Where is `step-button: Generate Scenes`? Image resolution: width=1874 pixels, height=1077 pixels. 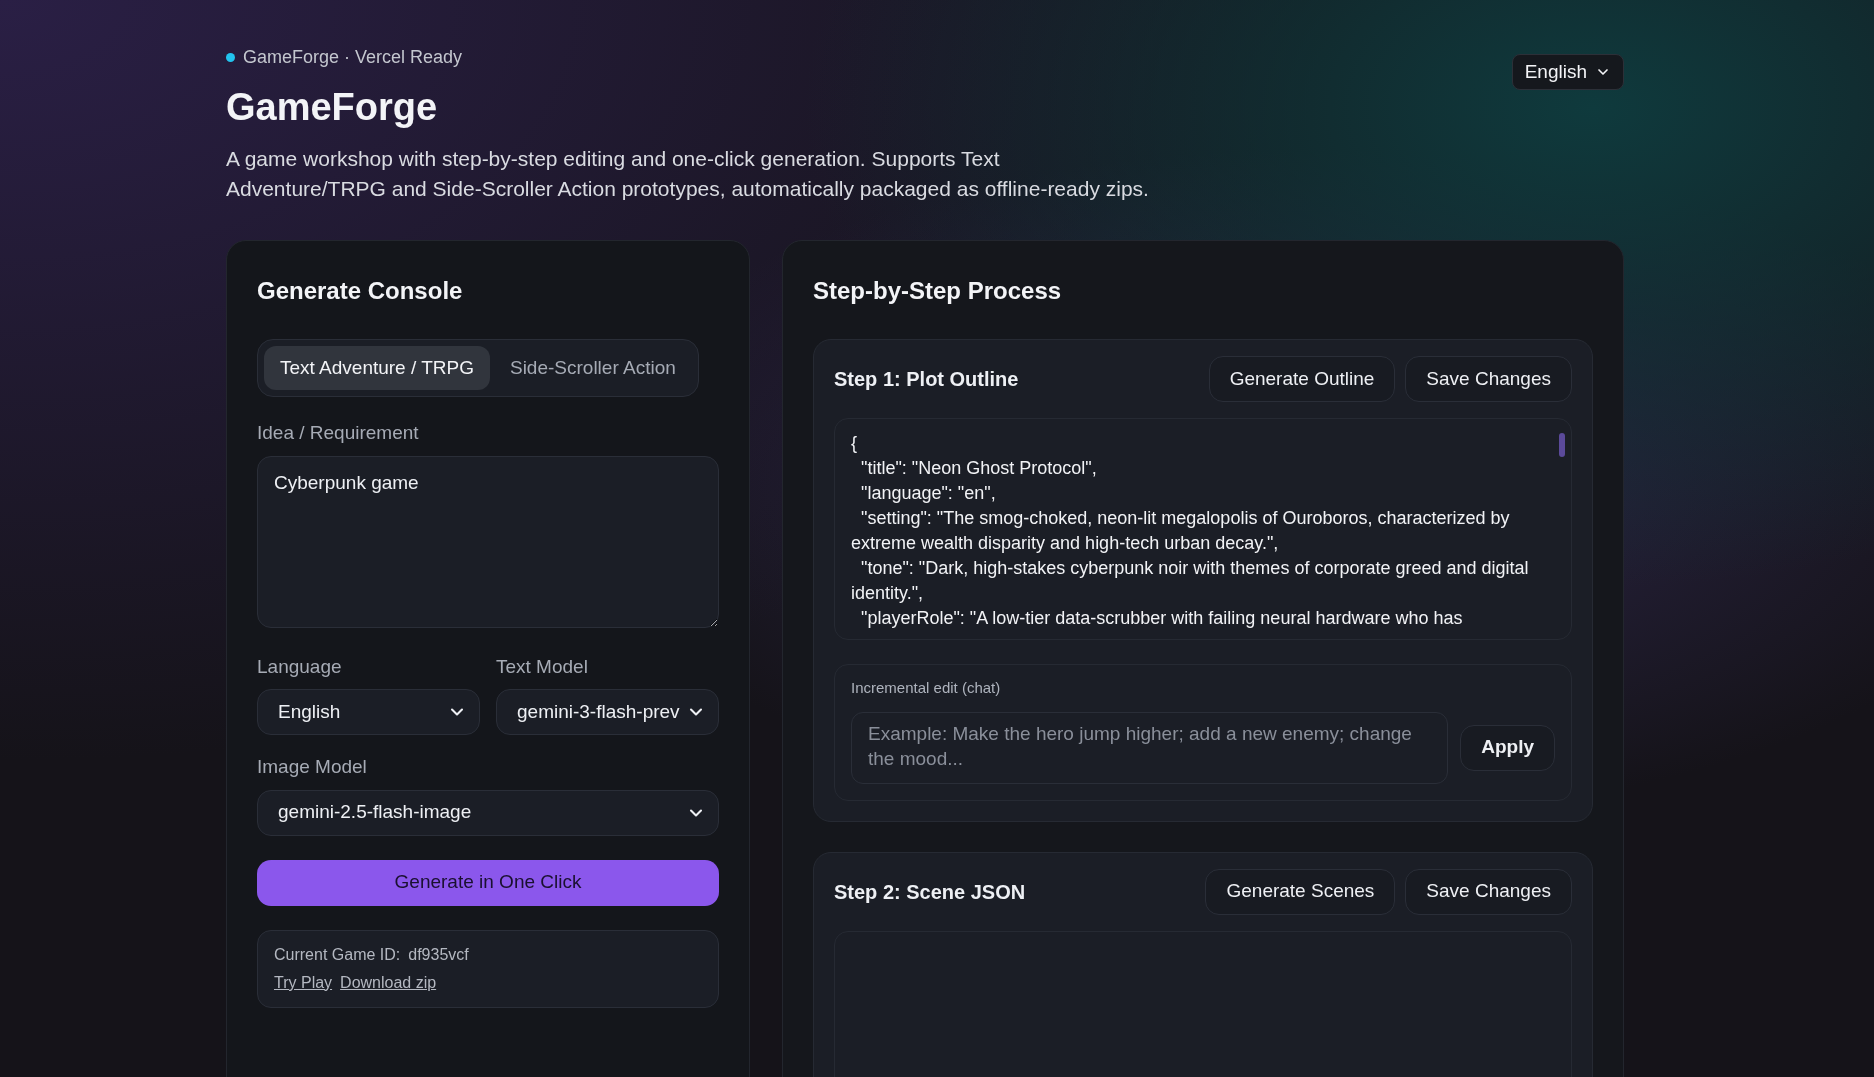
step-button: Generate Scenes is located at coordinates (1300, 891).